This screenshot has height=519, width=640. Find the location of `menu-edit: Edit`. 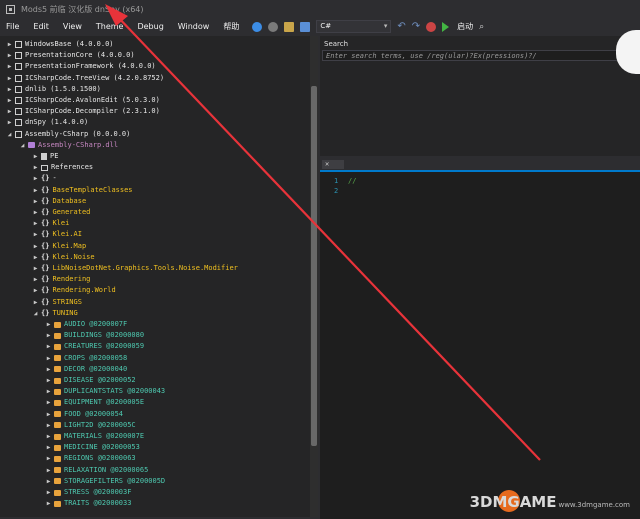

menu-edit: Edit is located at coordinates (41, 26).